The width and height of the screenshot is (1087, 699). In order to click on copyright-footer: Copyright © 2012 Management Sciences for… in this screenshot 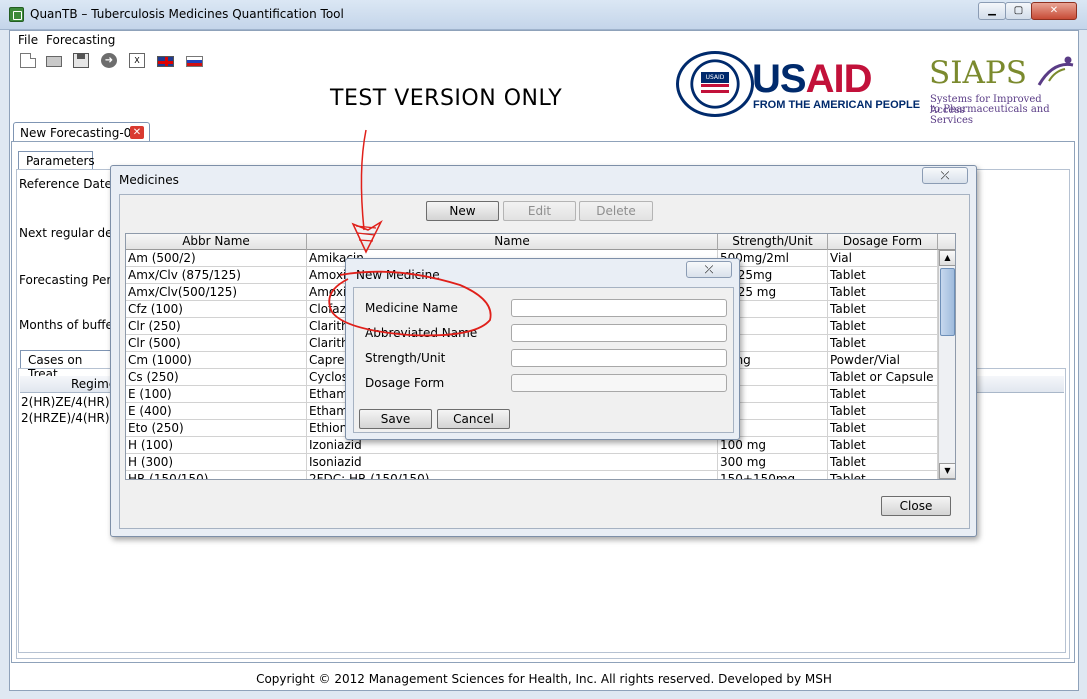, I will do `click(544, 679)`.